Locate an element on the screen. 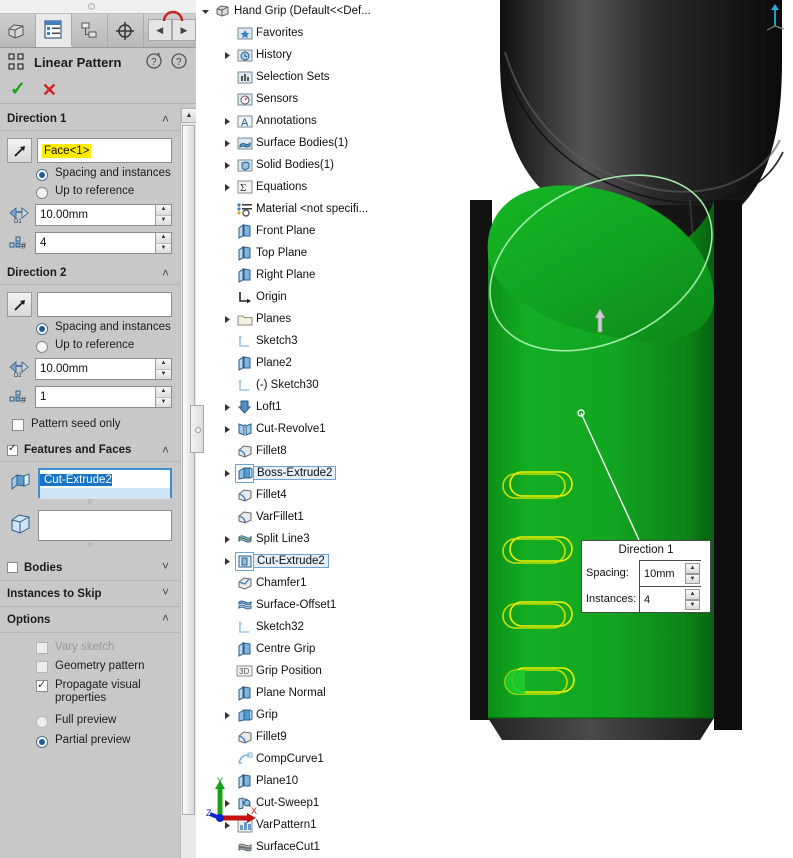  chevron-down-icon: ˅ is located at coordinates (165, 592).